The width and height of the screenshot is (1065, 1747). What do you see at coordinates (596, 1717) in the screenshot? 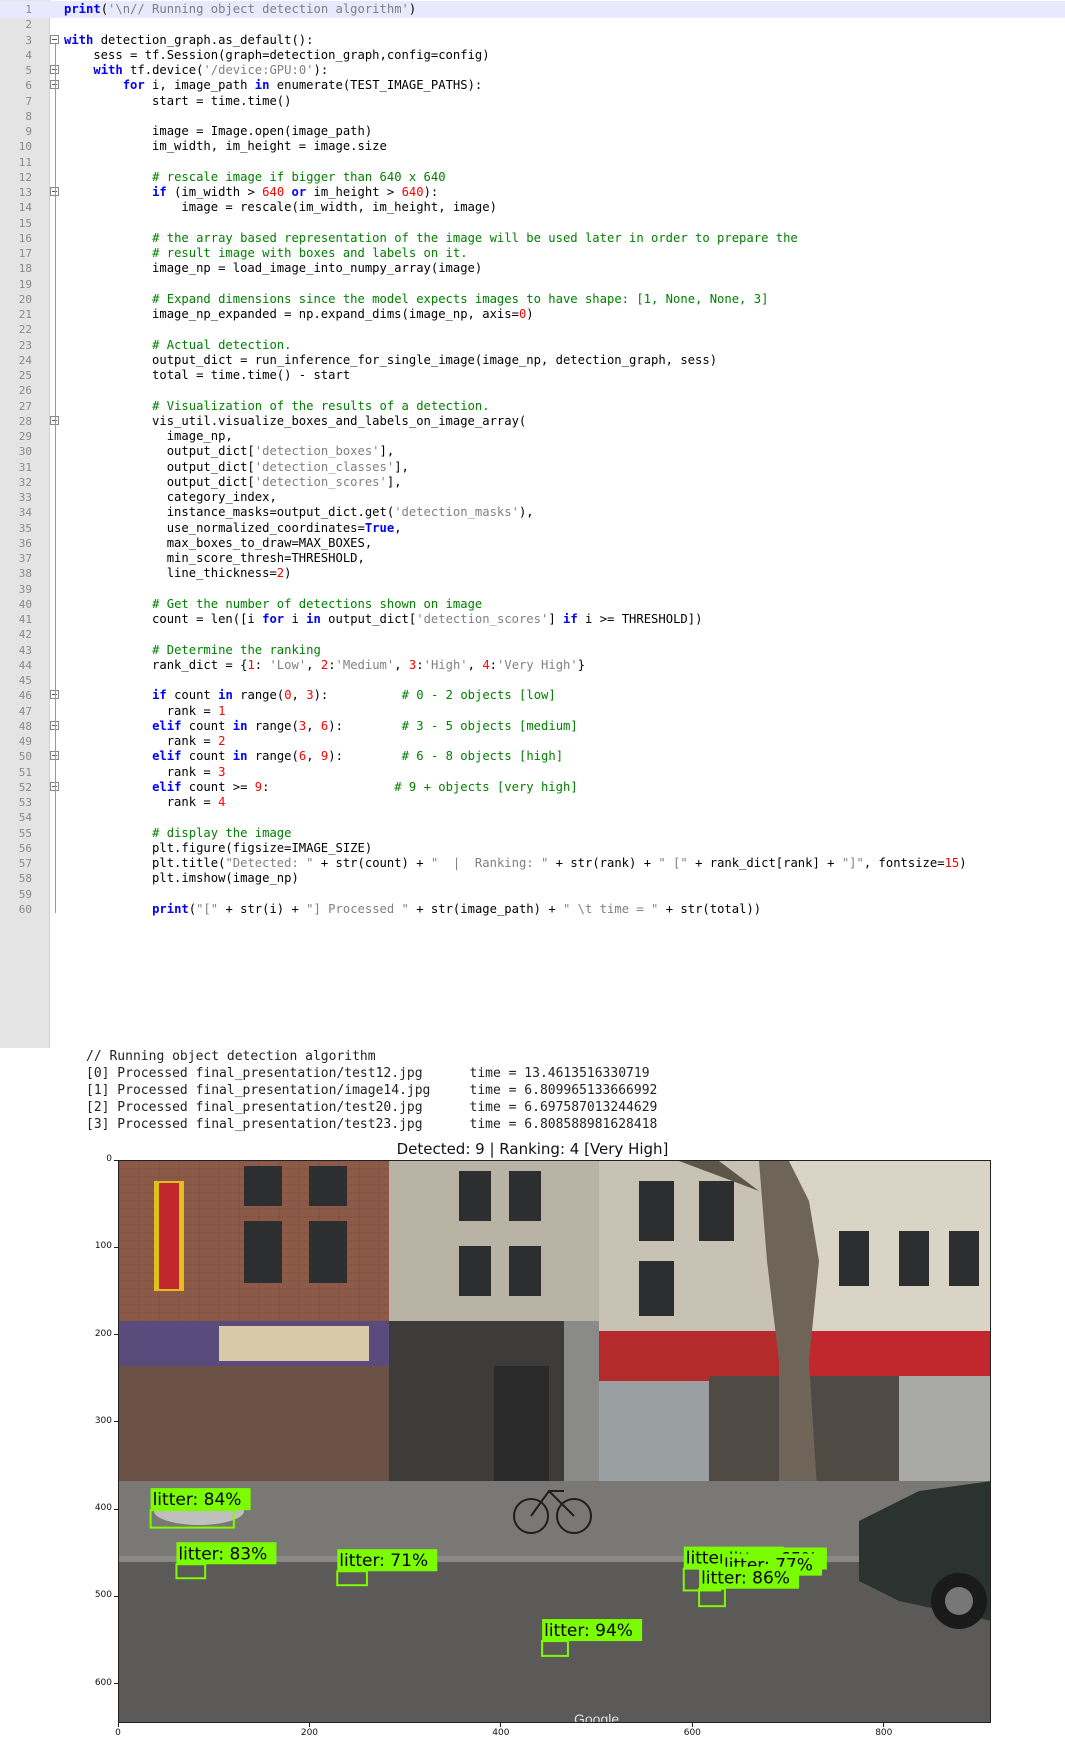
I see `google-watermark: Google` at bounding box center [596, 1717].